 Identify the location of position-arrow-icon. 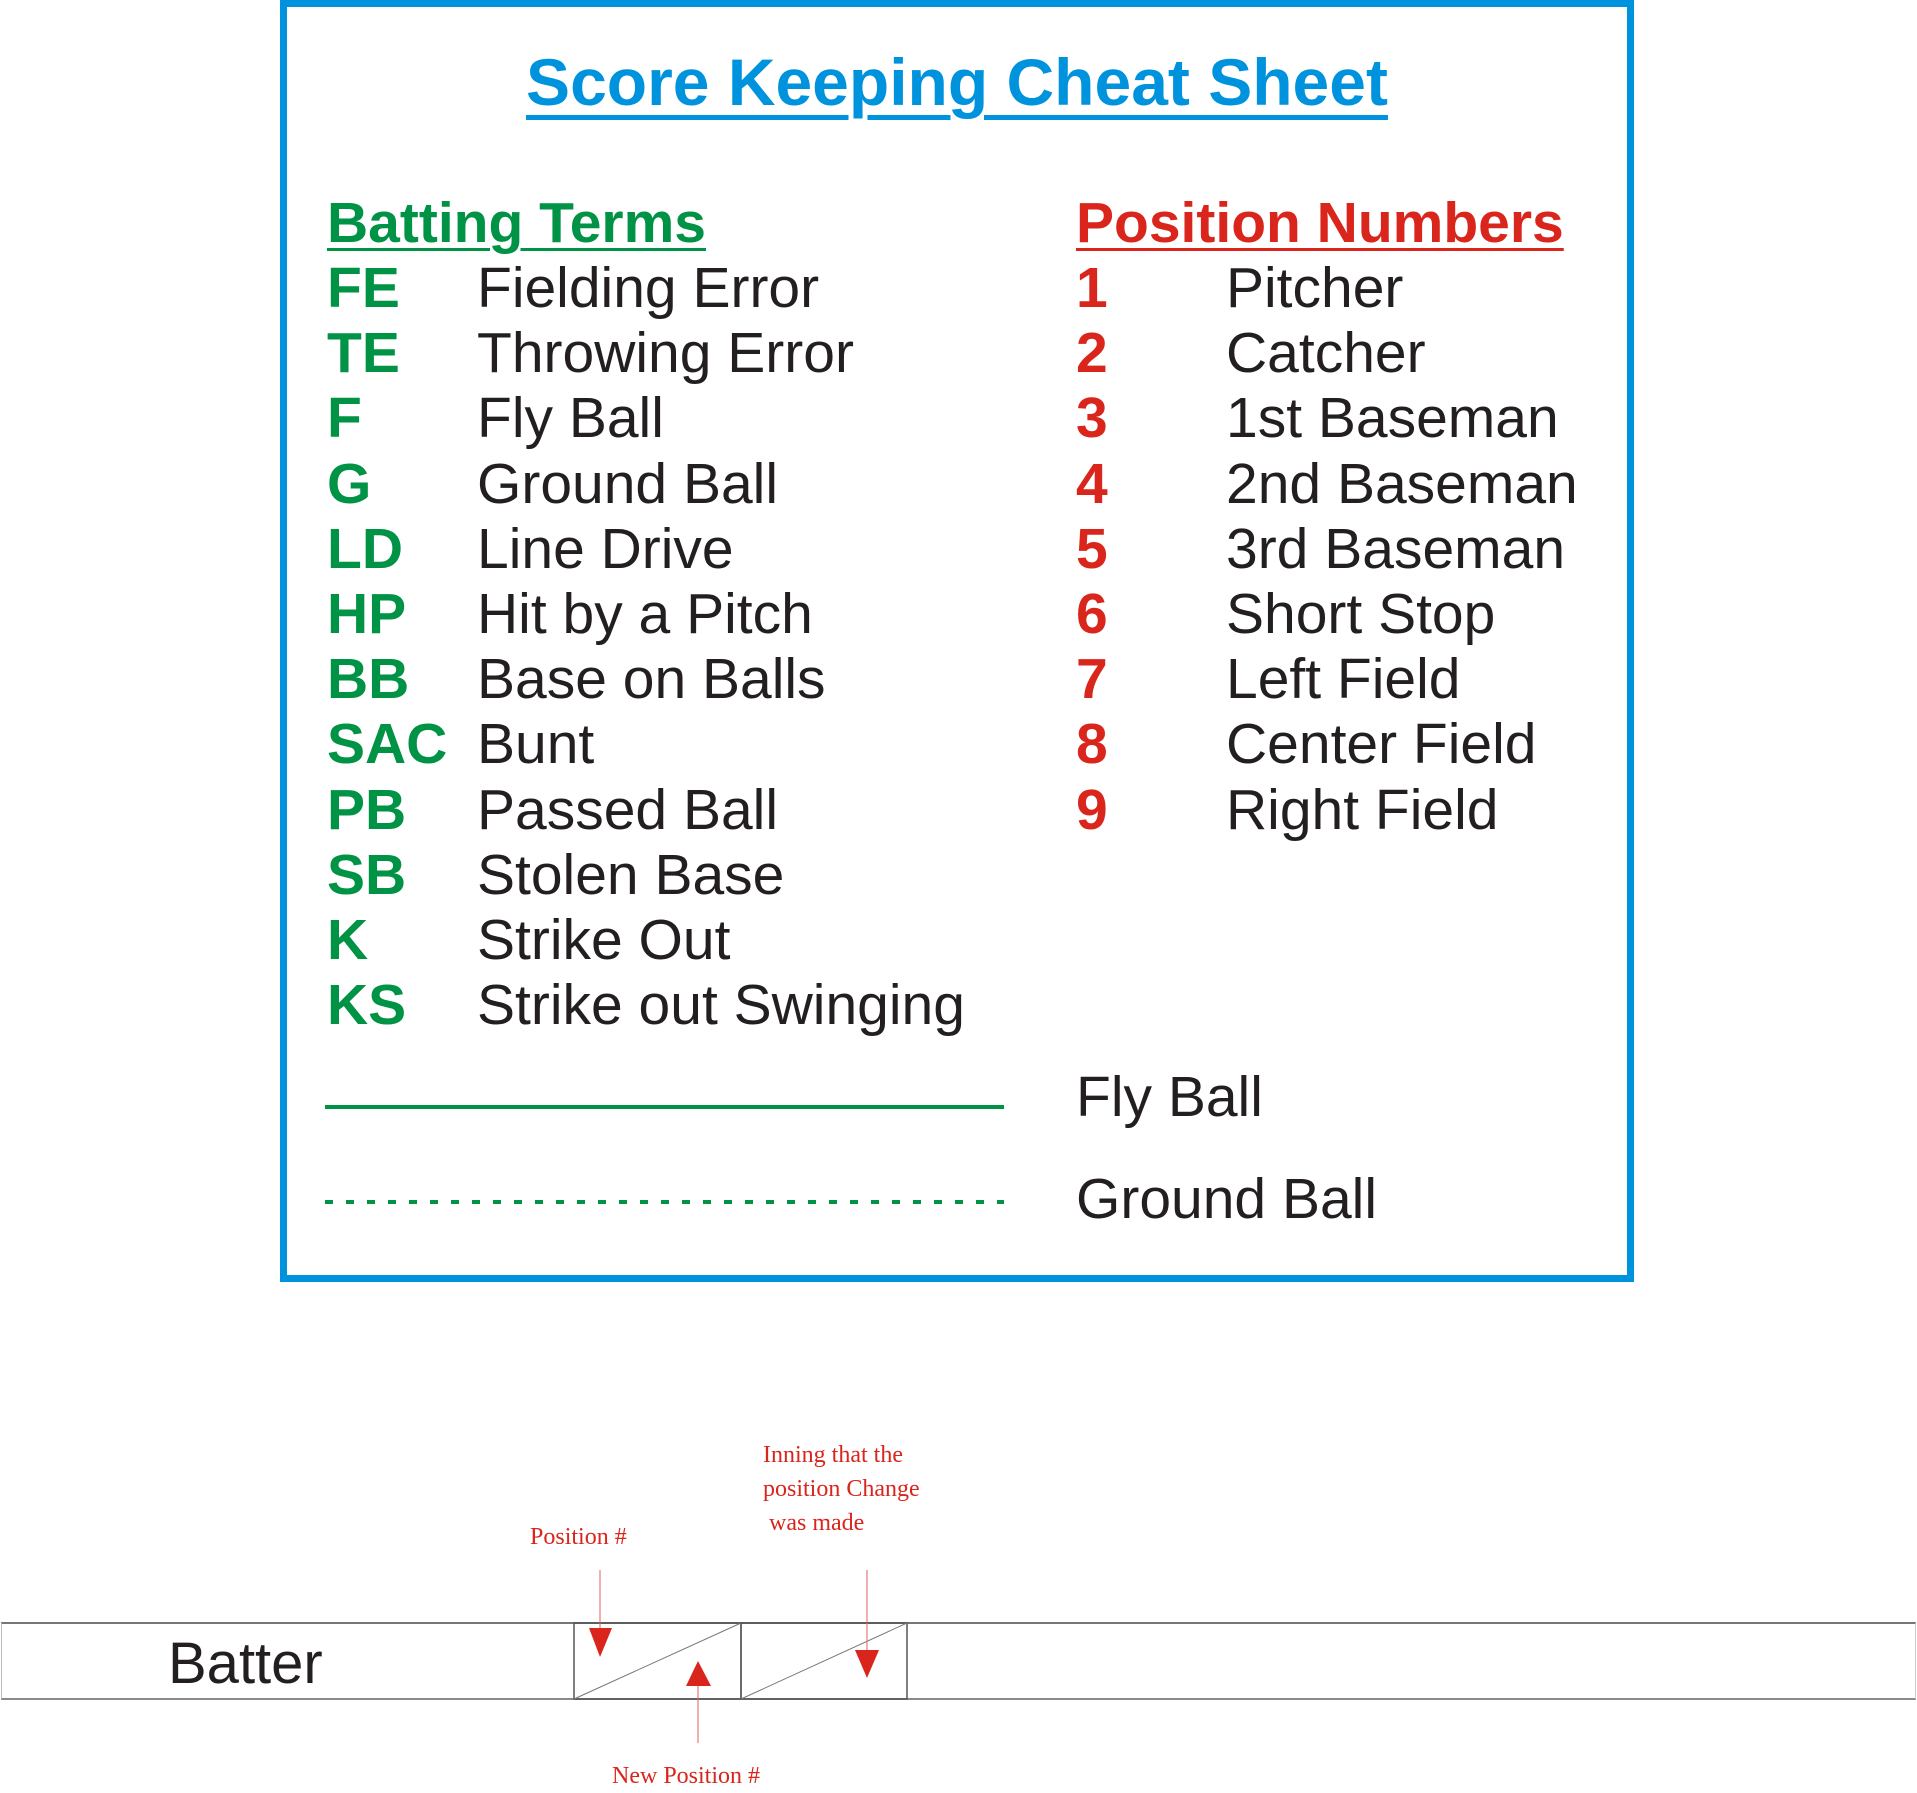
(600, 1613).